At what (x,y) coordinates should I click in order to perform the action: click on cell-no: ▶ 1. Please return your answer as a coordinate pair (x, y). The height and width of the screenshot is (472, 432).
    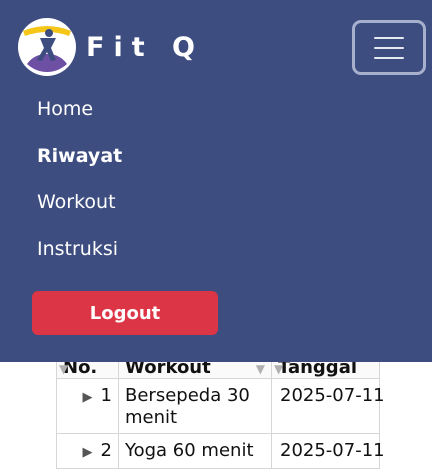
    Looking at the image, I should click on (87, 406).